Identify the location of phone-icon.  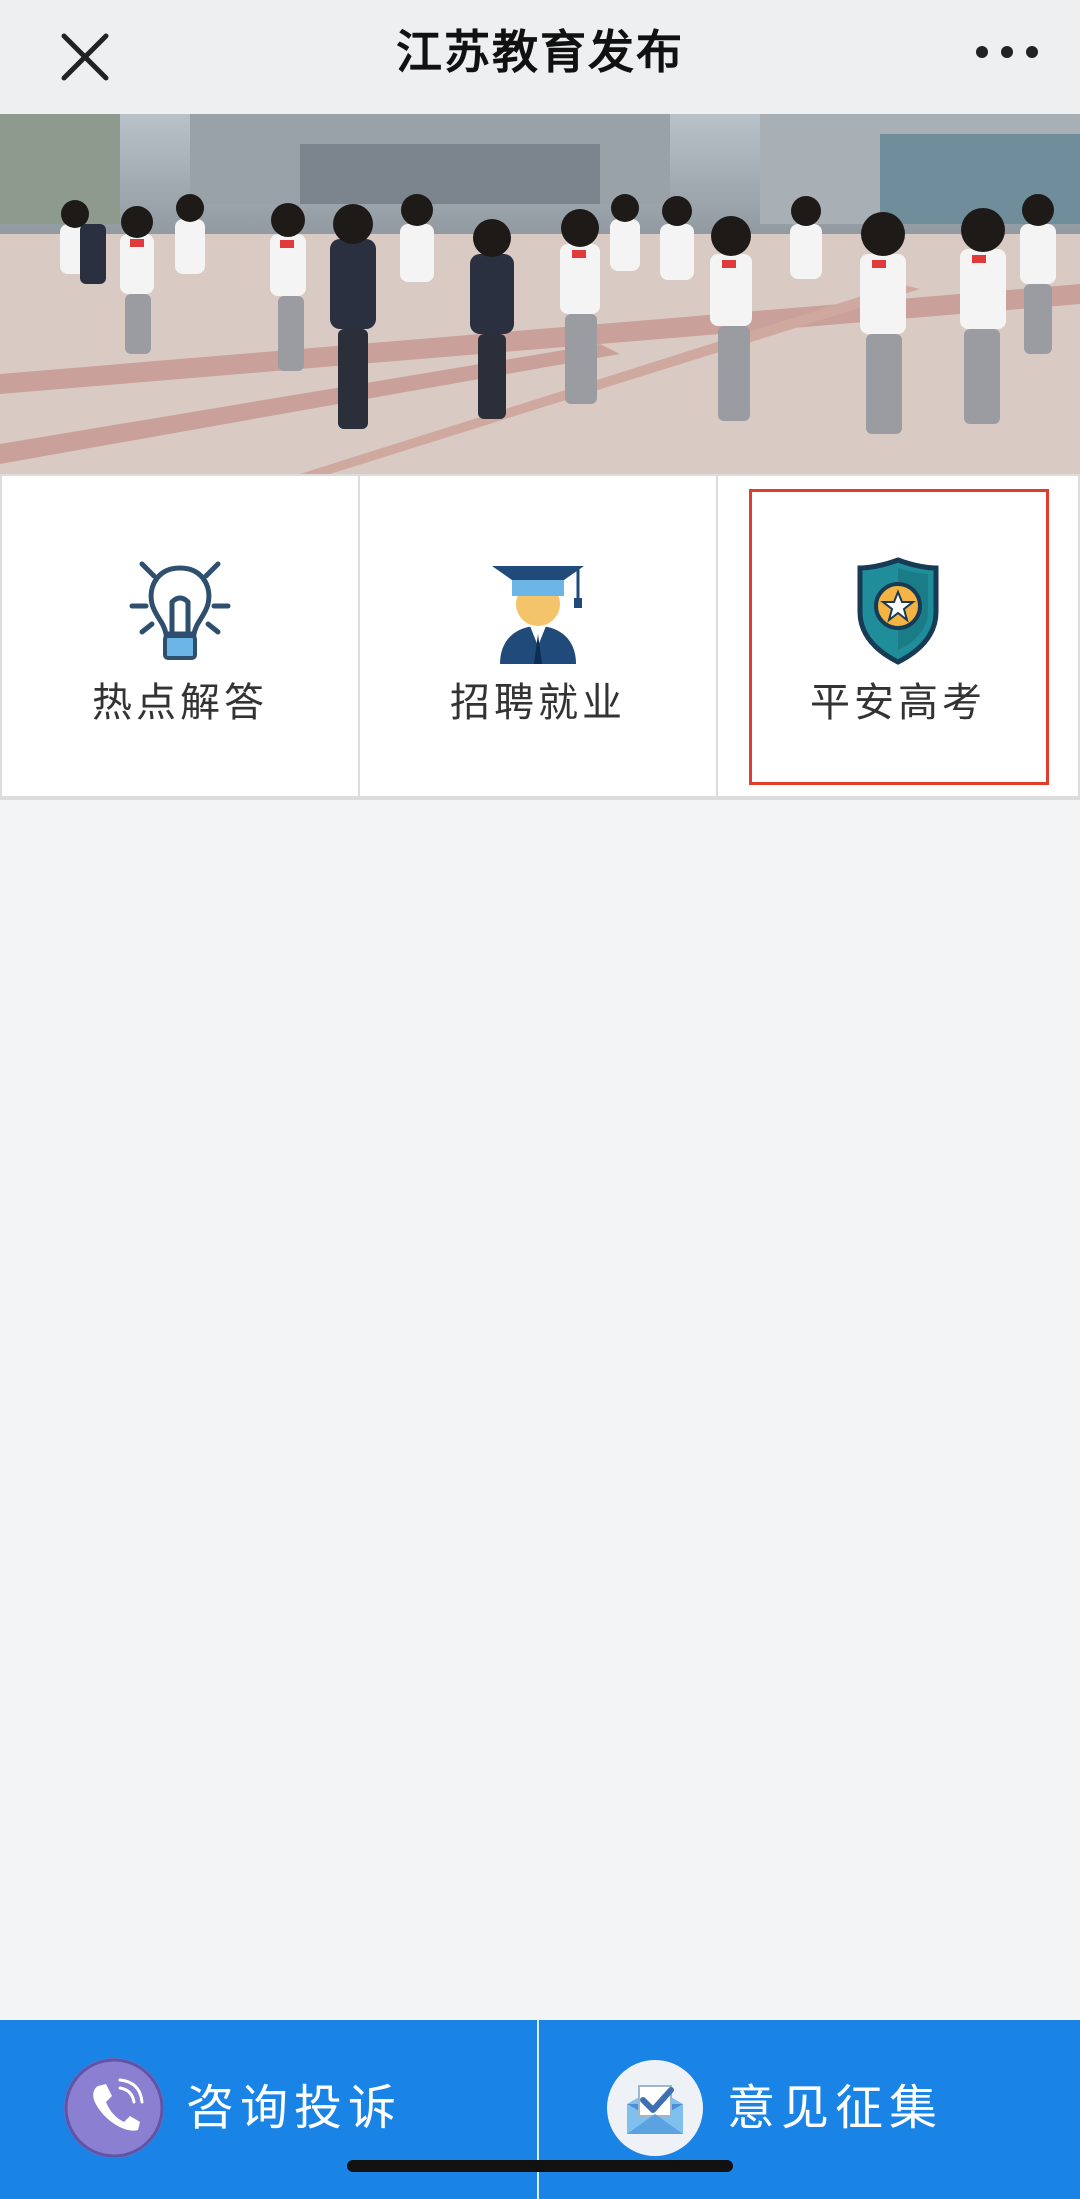
(114, 2108).